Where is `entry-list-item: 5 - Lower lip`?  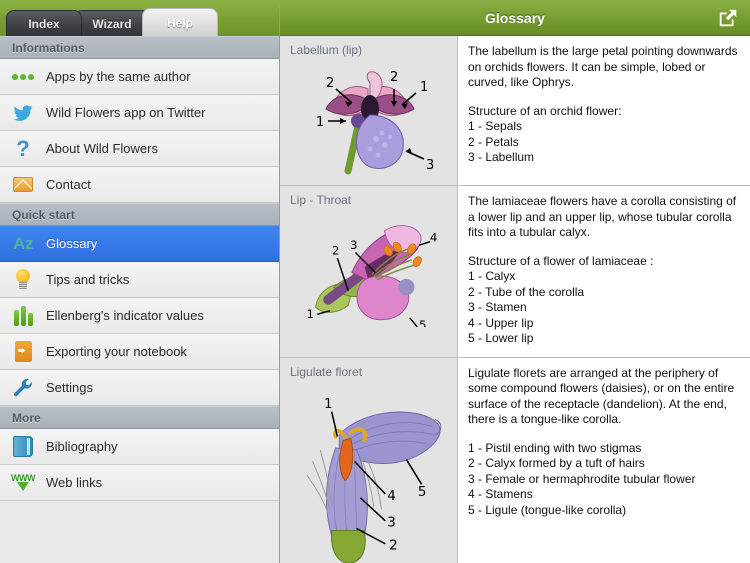 entry-list-item: 5 - Lower lip is located at coordinates (501, 338).